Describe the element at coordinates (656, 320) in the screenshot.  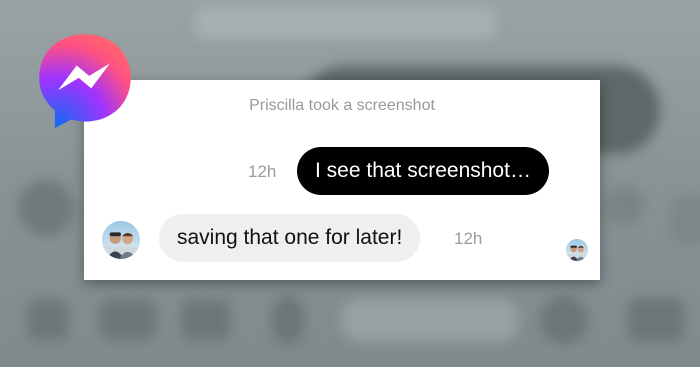
I see `blurred-like-icon` at that location.